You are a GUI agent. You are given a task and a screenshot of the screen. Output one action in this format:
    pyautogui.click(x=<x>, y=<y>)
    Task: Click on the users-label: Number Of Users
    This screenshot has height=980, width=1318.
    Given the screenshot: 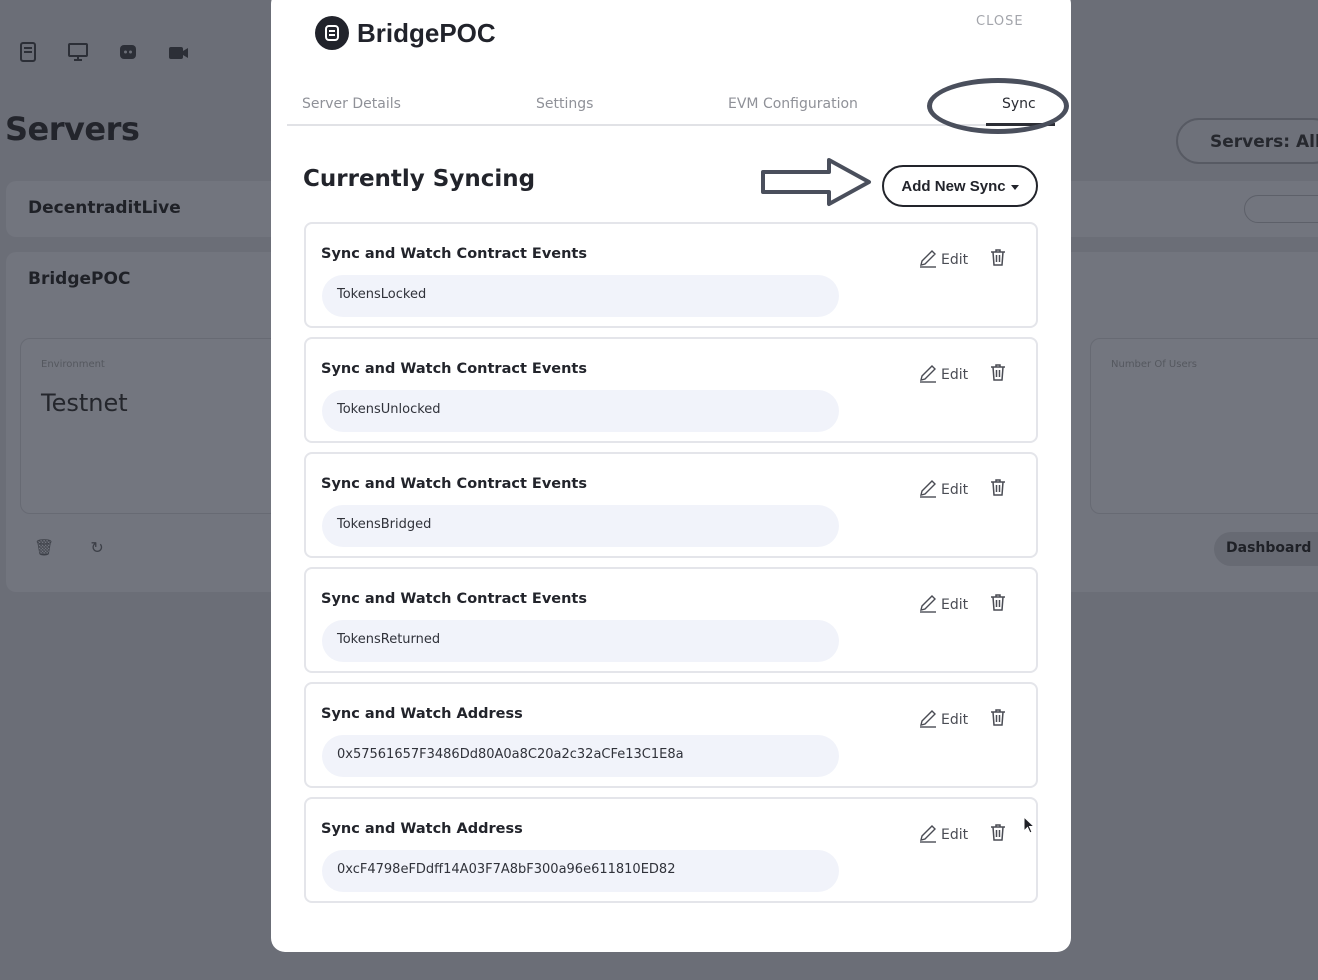 What is the action you would take?
    pyautogui.click(x=1154, y=364)
    